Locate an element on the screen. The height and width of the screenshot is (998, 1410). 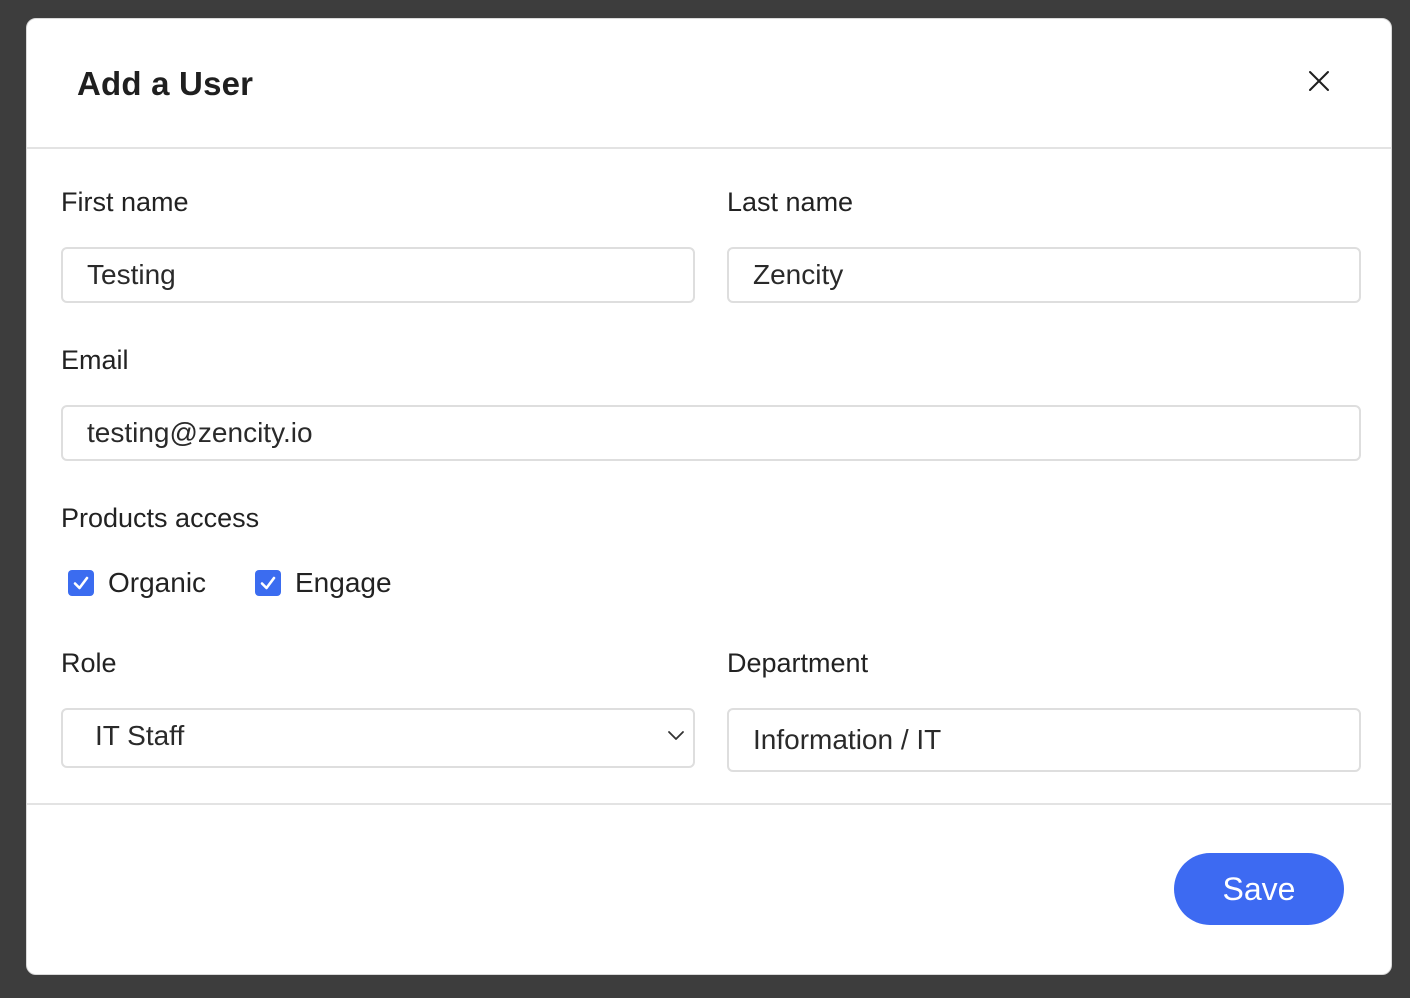
last-name-label: Last name is located at coordinates (790, 202).